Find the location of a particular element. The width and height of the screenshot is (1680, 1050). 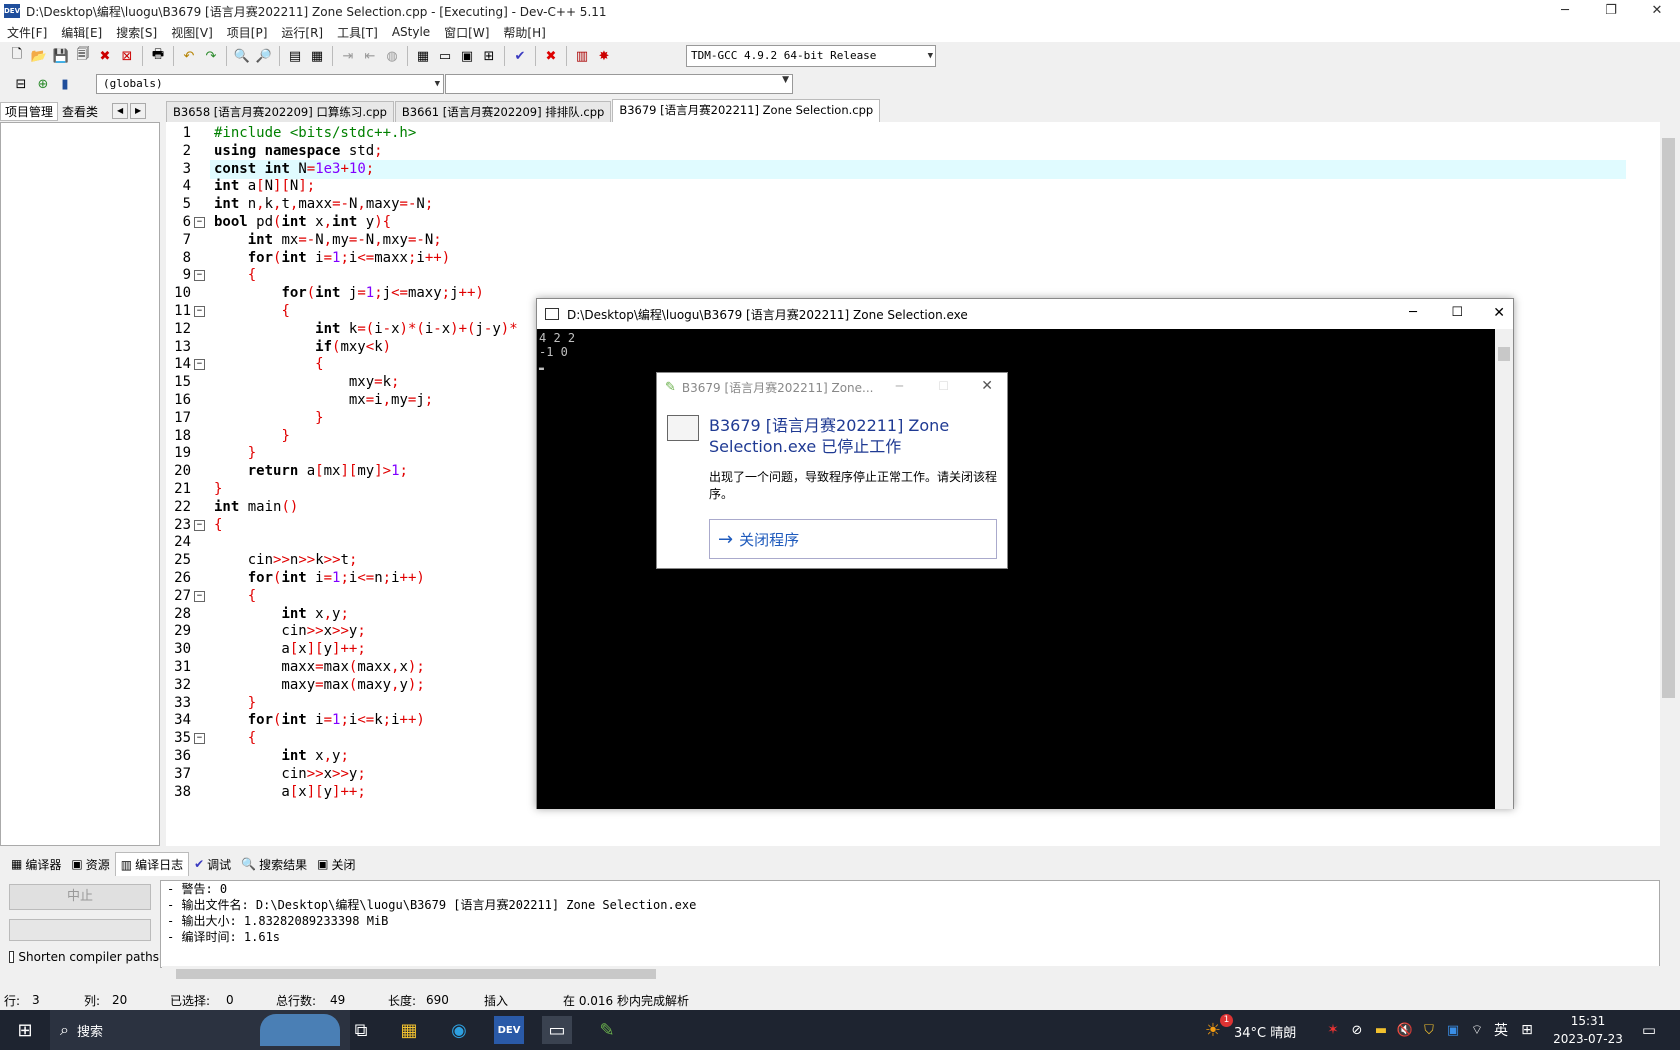

replace-icon: 🔎 is located at coordinates (264, 56).